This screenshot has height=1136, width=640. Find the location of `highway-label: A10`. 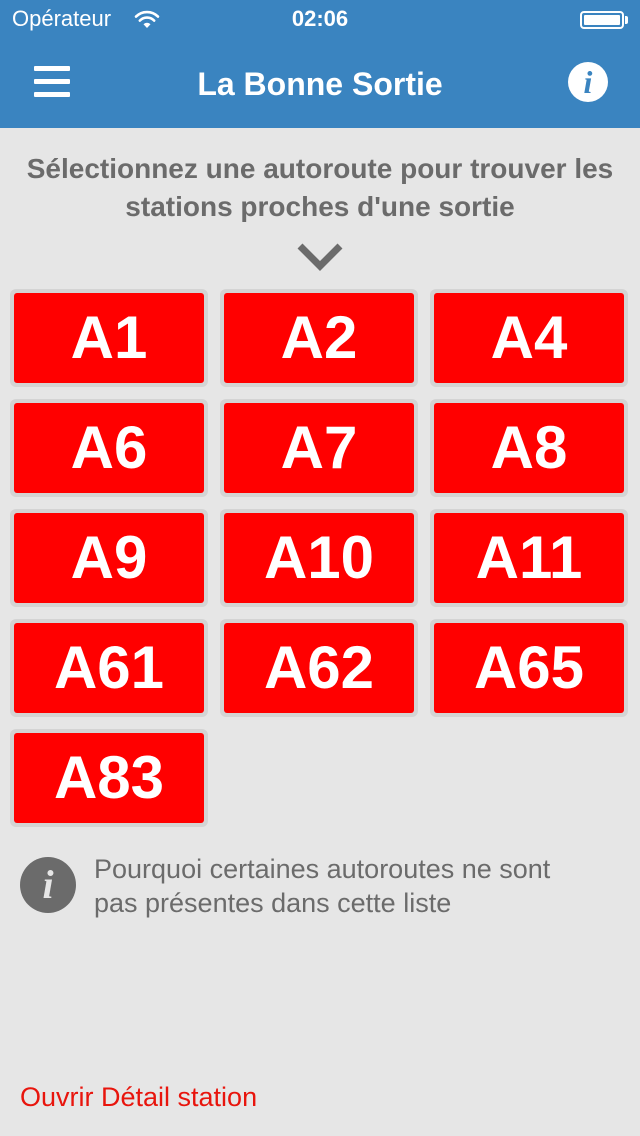

highway-label: A10 is located at coordinates (319, 558).